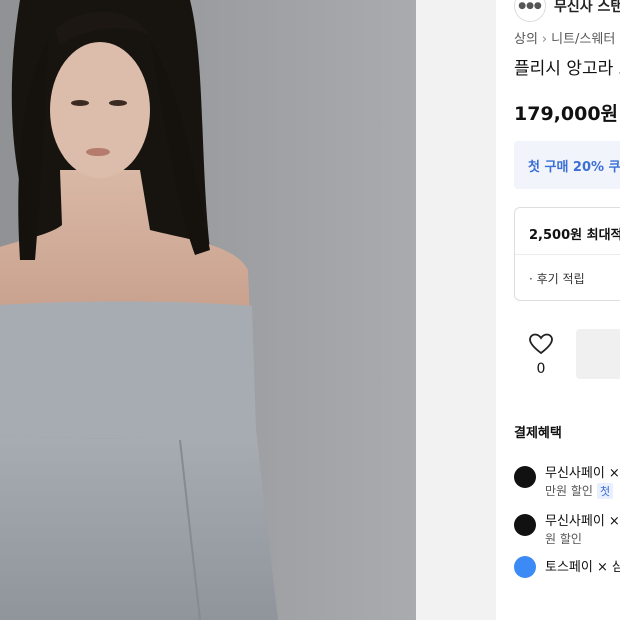  I want to click on divider, so click(567, 254).